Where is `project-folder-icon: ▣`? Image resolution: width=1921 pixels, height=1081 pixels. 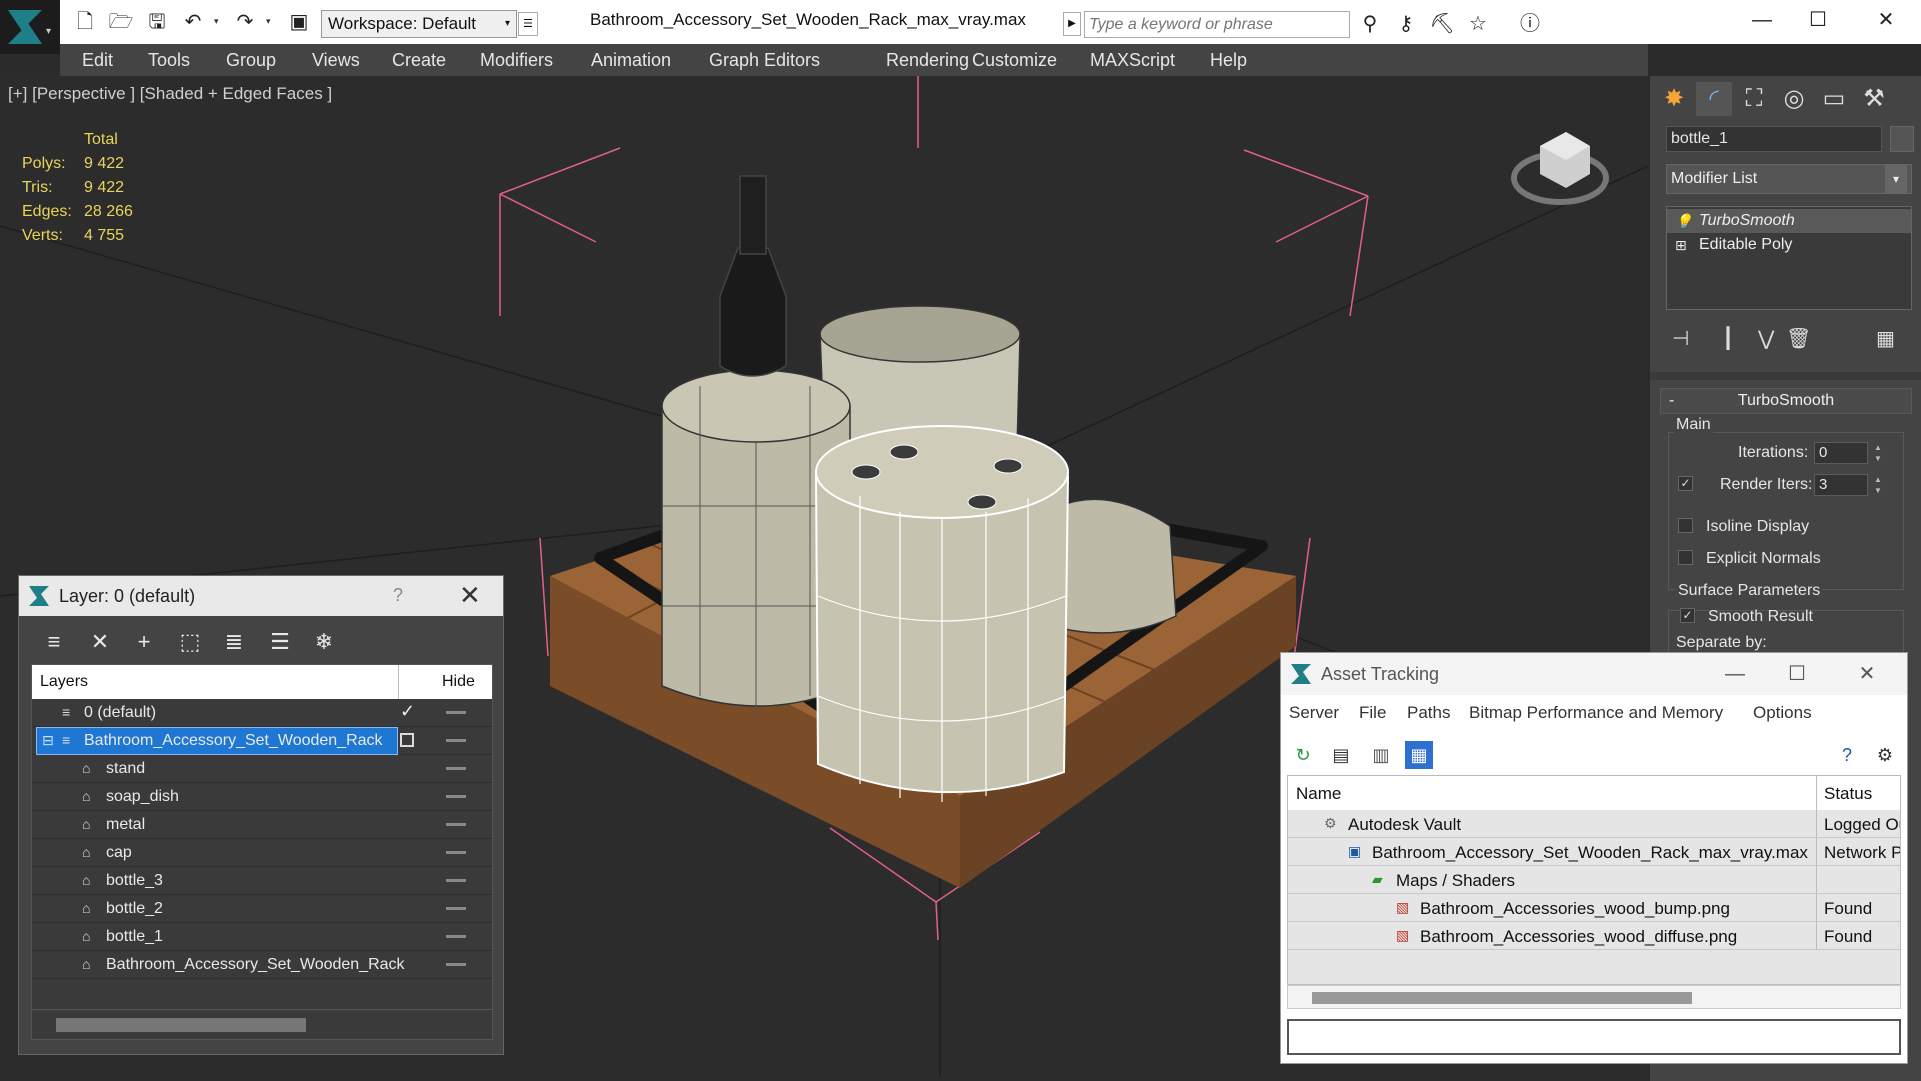
project-folder-icon: ▣ is located at coordinates (299, 22).